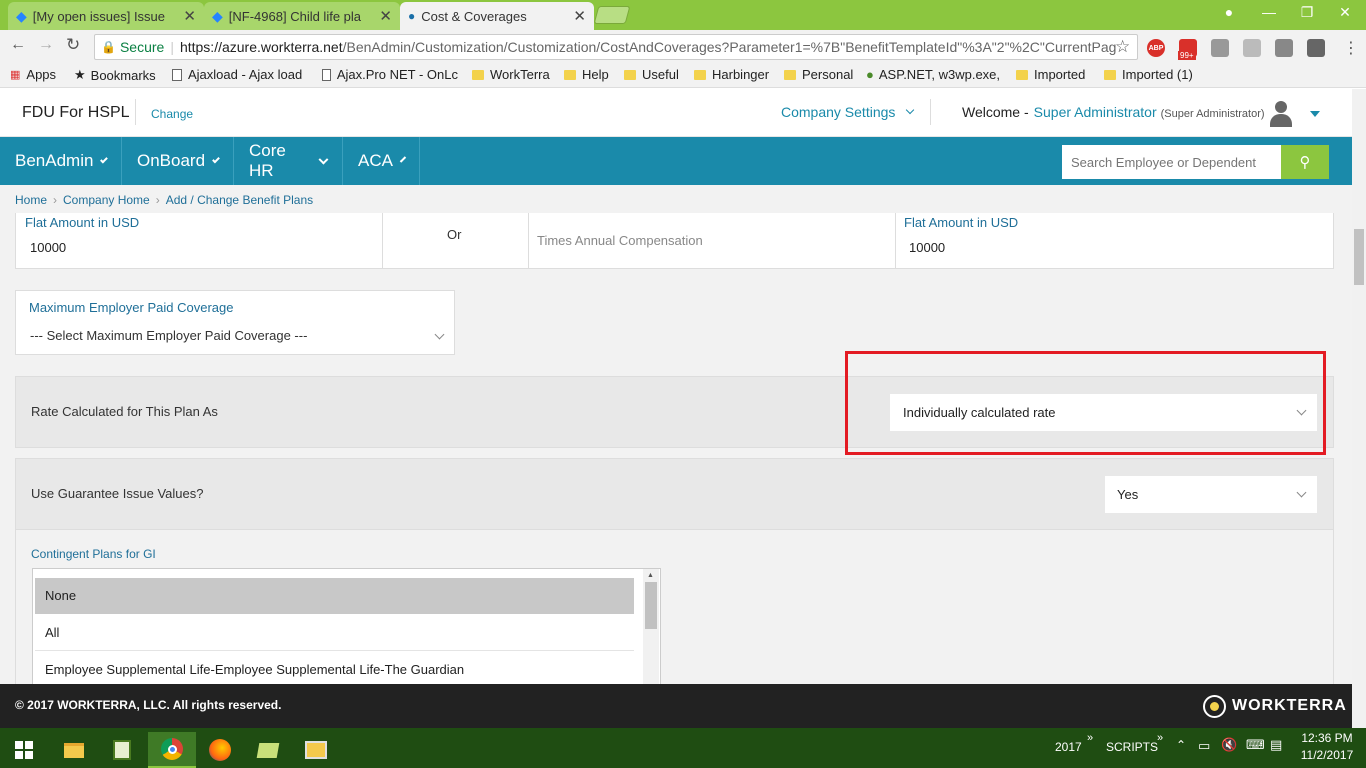 This screenshot has width=1366, height=768. Describe the element at coordinates (302, 16) in the screenshot. I see `browser-tab-nf-4968: ◆ [NF-4968] Child life pla ✕` at that location.